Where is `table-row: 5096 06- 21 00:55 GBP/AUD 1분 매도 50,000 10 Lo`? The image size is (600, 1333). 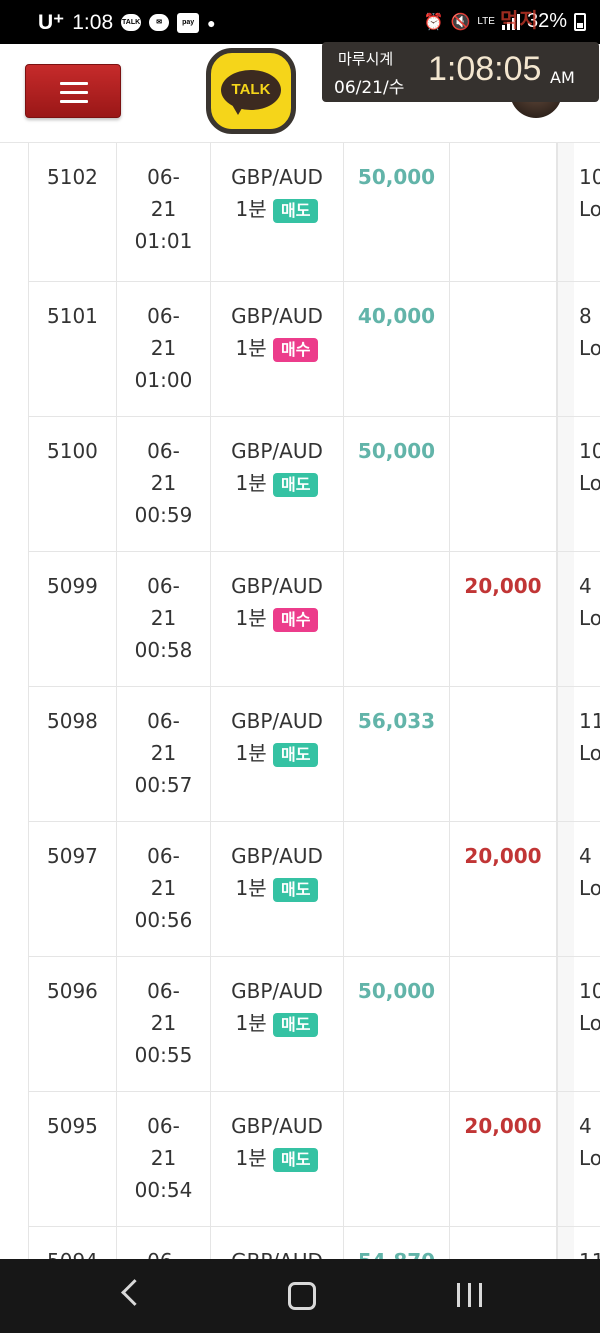 table-row: 5096 06- 21 00:55 GBP/AUD 1분 매도 50,000 10 Lo is located at coordinates (314, 1024).